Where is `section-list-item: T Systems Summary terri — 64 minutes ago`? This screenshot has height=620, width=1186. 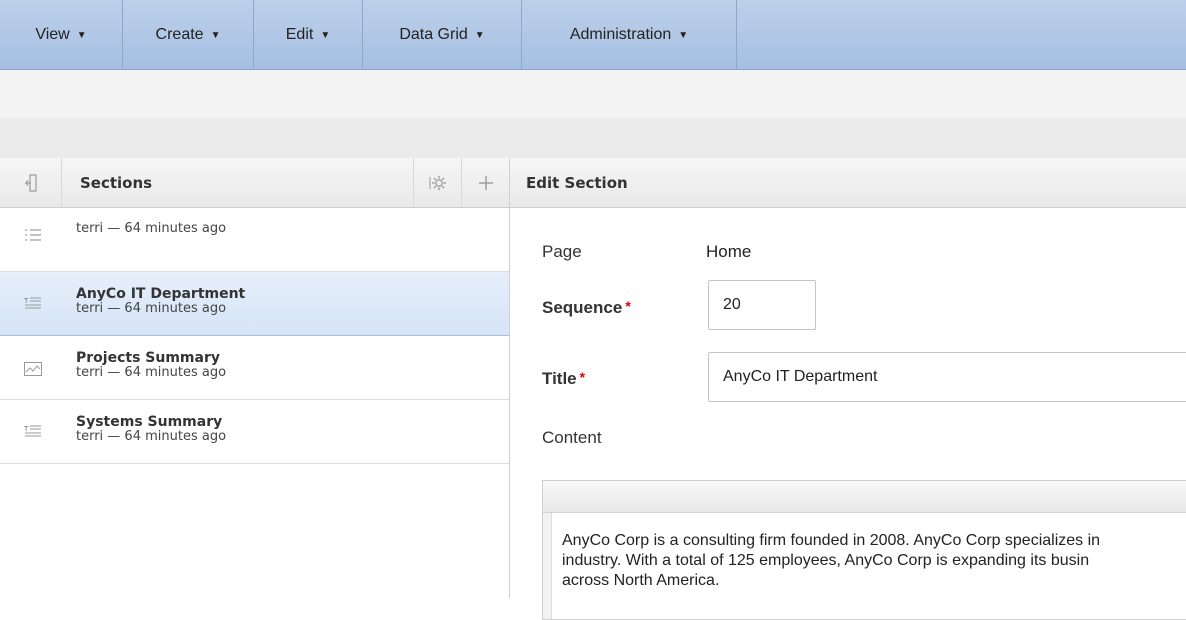
section-list-item: T Systems Summary terri — 64 minutes ago is located at coordinates (254, 432).